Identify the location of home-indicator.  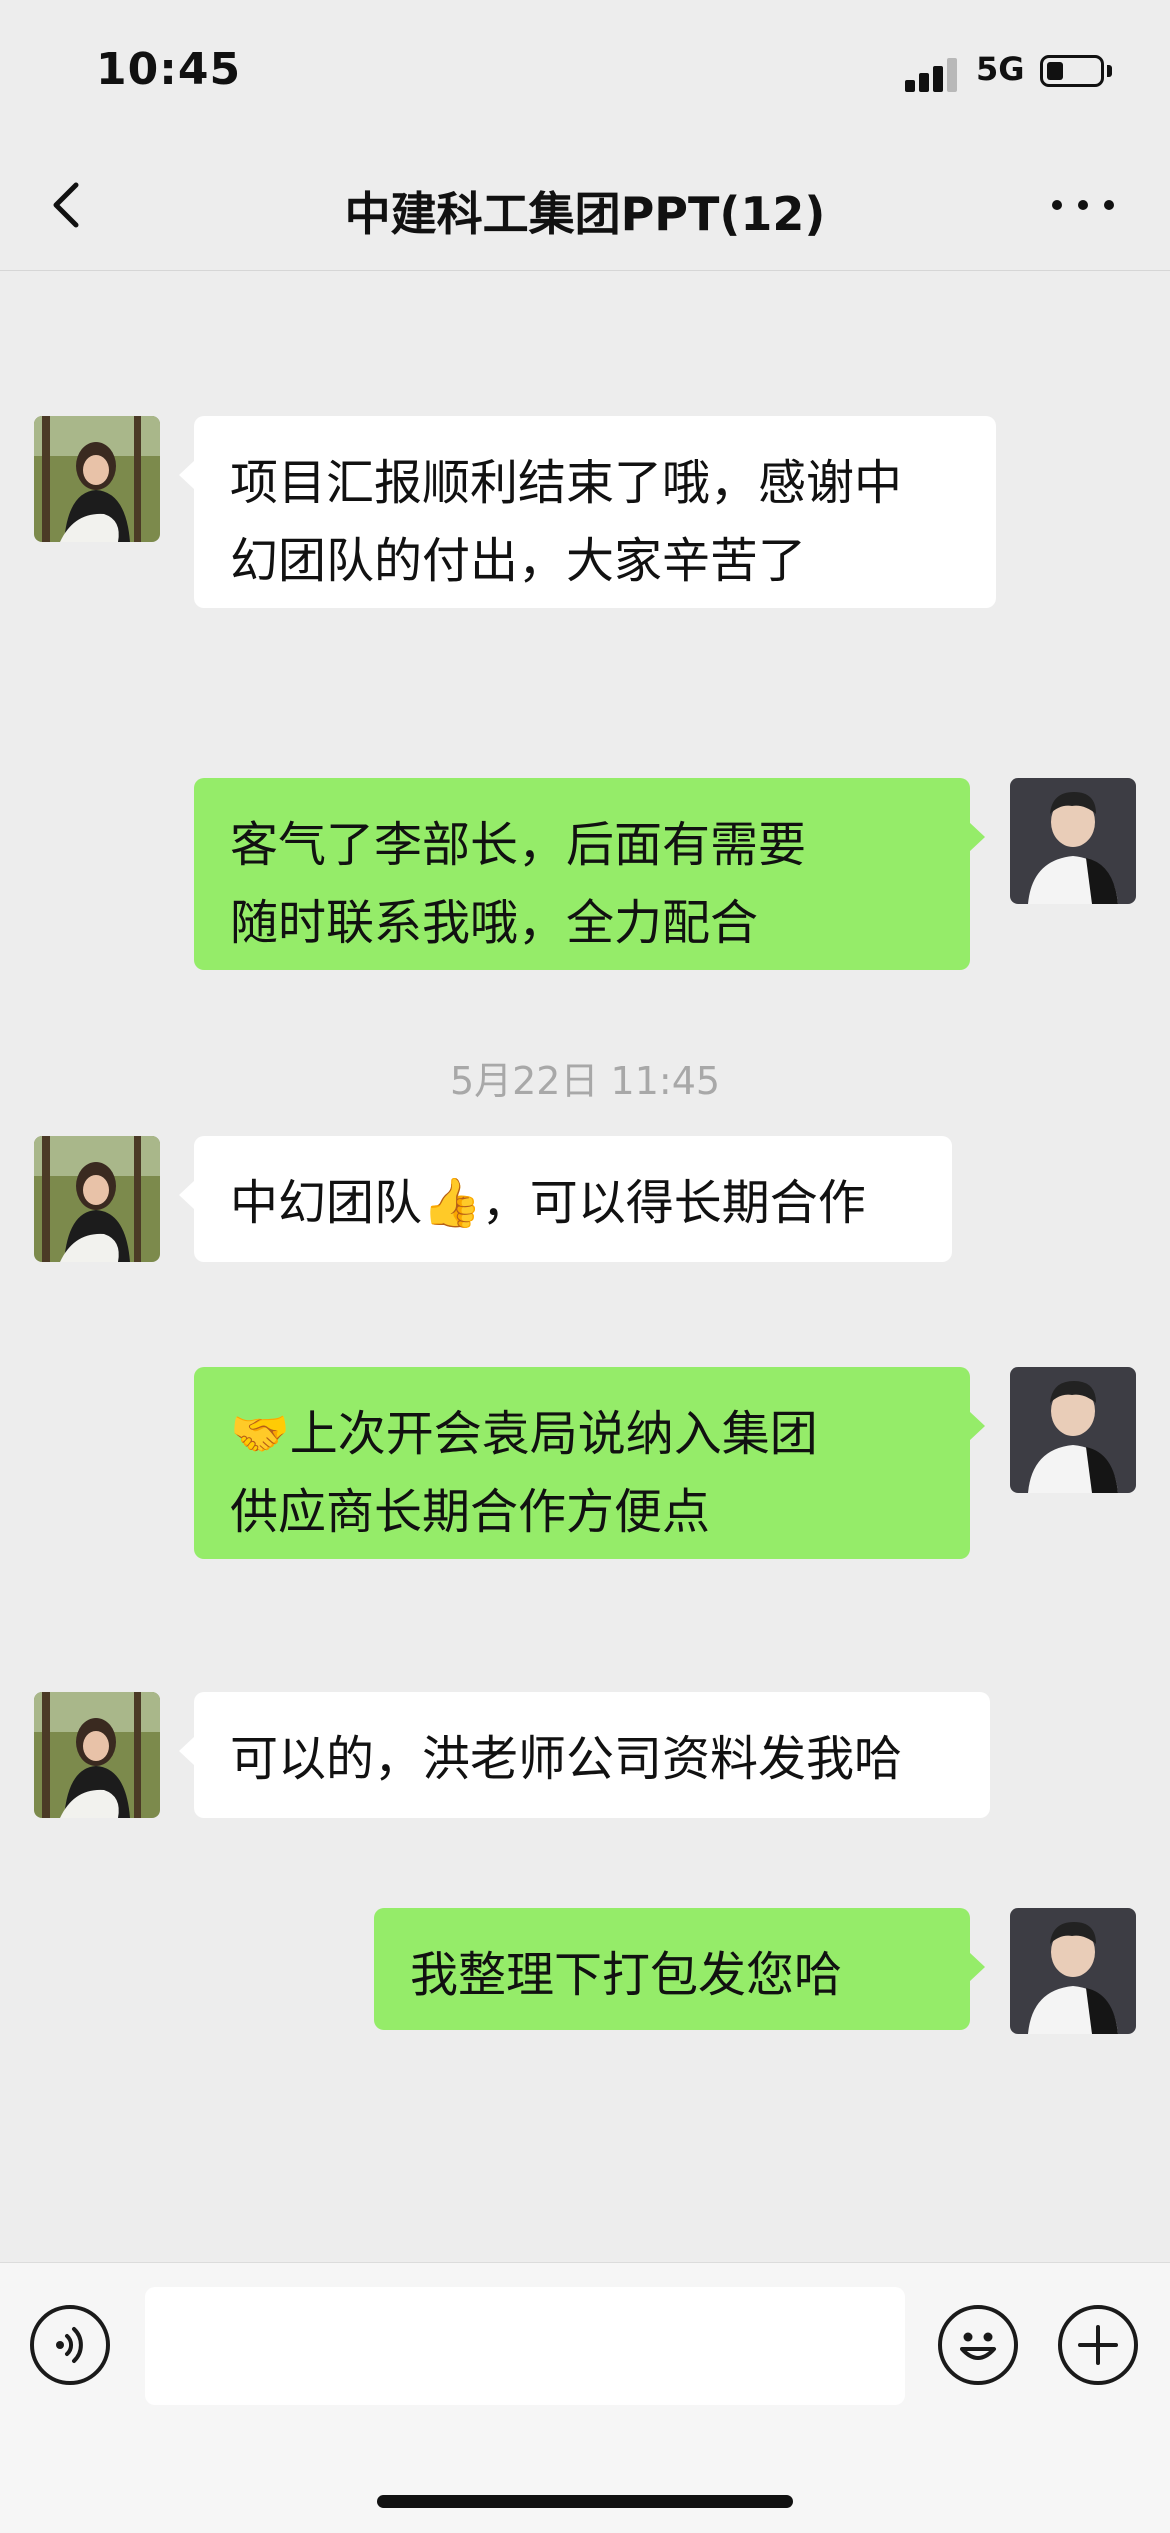
(585, 2501).